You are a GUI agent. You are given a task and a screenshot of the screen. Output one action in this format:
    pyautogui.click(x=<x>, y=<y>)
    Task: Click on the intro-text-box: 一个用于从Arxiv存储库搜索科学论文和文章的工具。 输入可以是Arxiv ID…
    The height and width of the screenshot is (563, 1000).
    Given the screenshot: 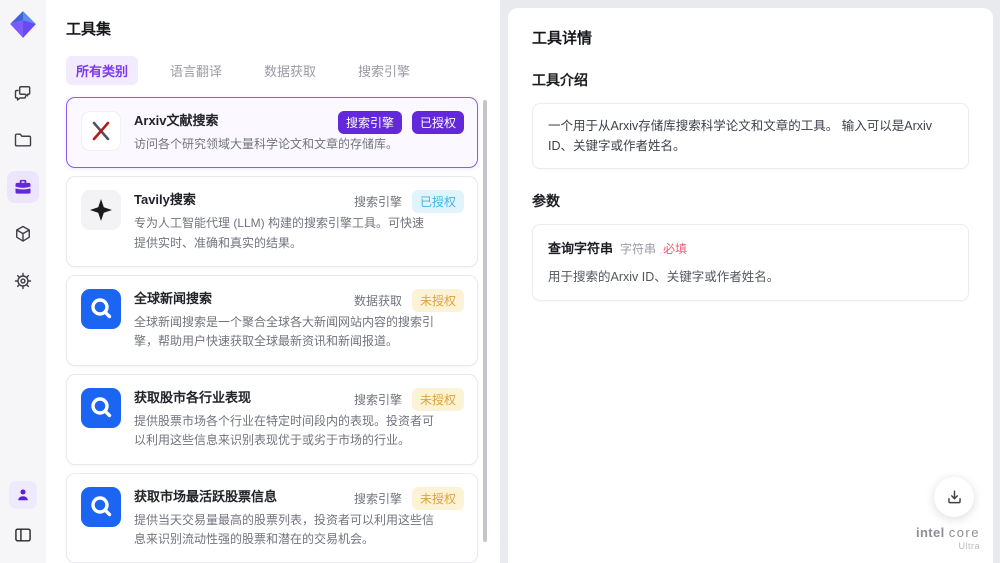 What is the action you would take?
    pyautogui.click(x=750, y=136)
    